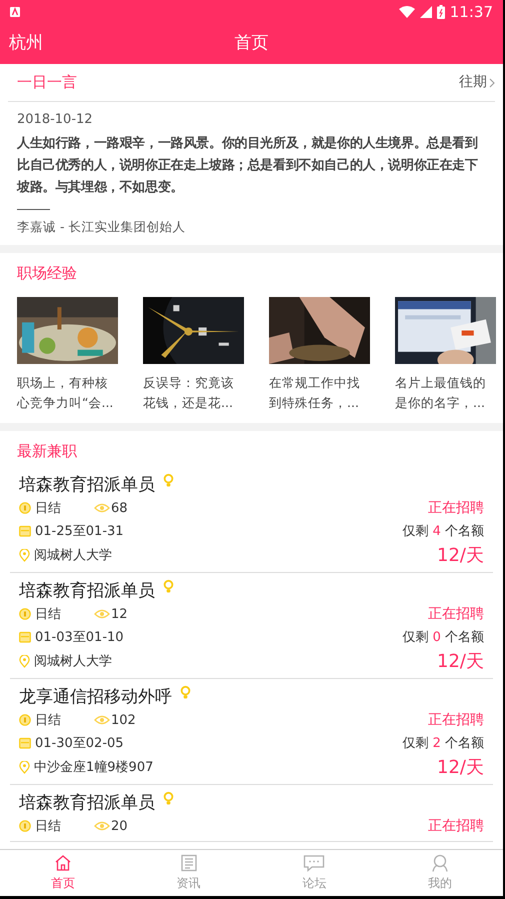 This screenshot has height=899, width=505. I want to click on newspaper-icon, so click(189, 863).